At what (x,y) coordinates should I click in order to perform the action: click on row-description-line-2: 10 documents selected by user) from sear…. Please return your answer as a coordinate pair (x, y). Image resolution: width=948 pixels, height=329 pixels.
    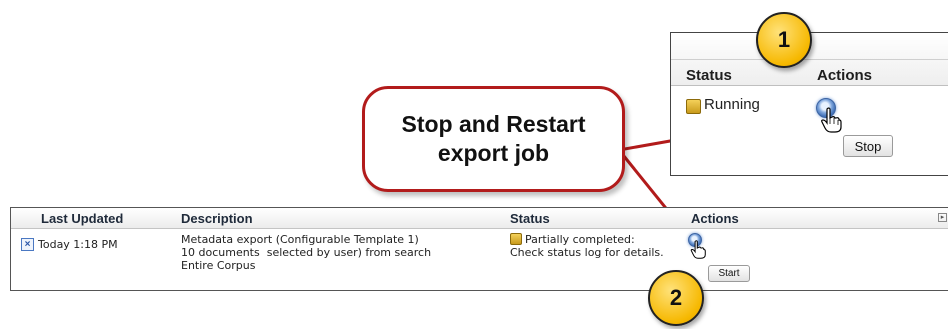
    Looking at the image, I should click on (306, 252).